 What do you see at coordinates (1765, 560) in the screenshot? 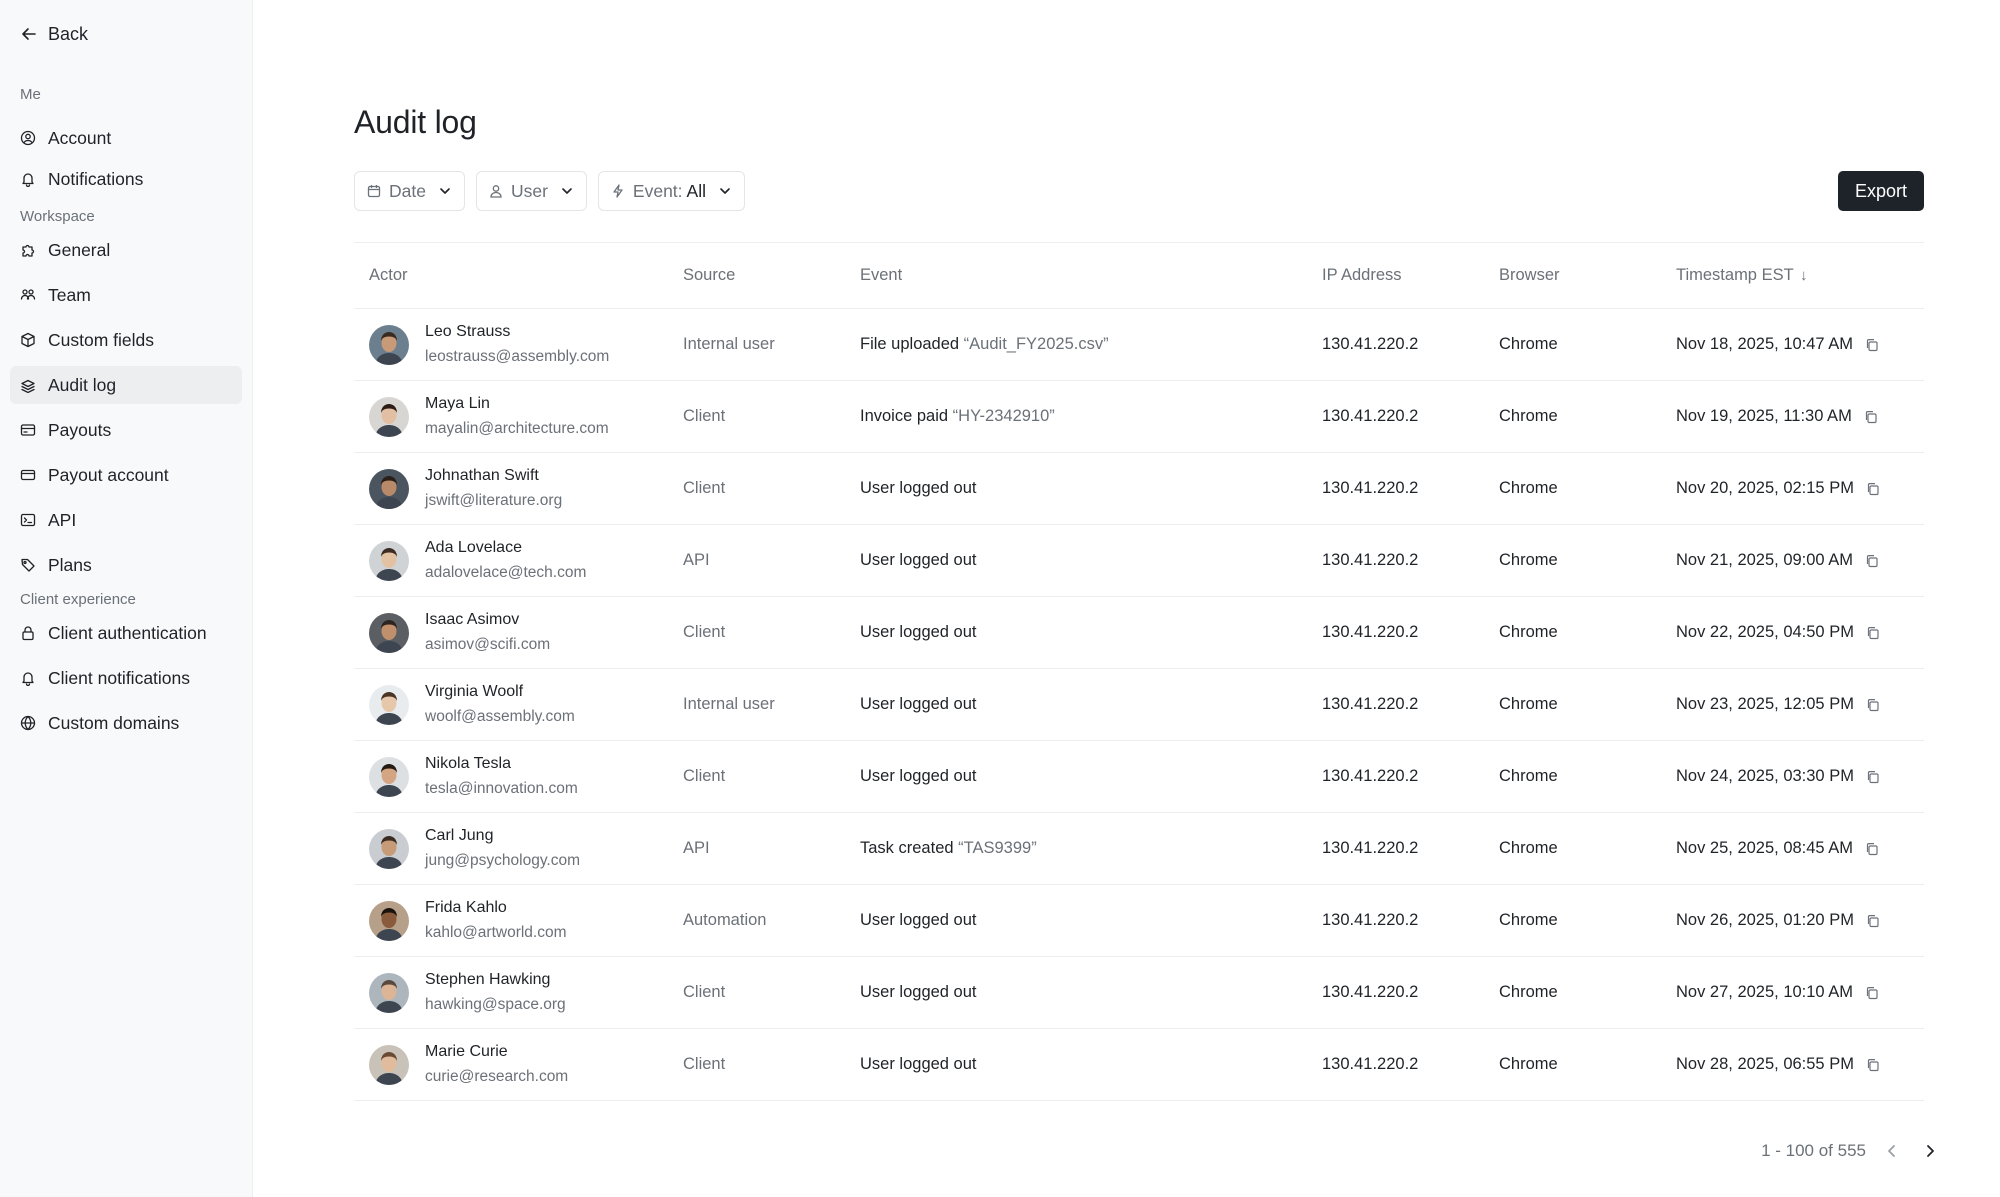
I see `timestamp-value: Nov 21, 2025, 09:00 AM` at bounding box center [1765, 560].